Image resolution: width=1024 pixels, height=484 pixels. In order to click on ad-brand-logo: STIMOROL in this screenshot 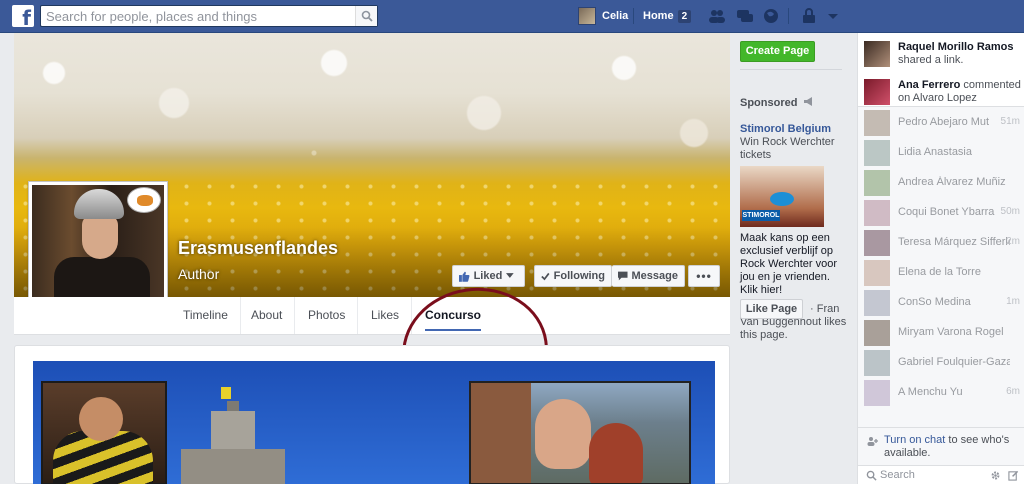, I will do `click(761, 215)`.